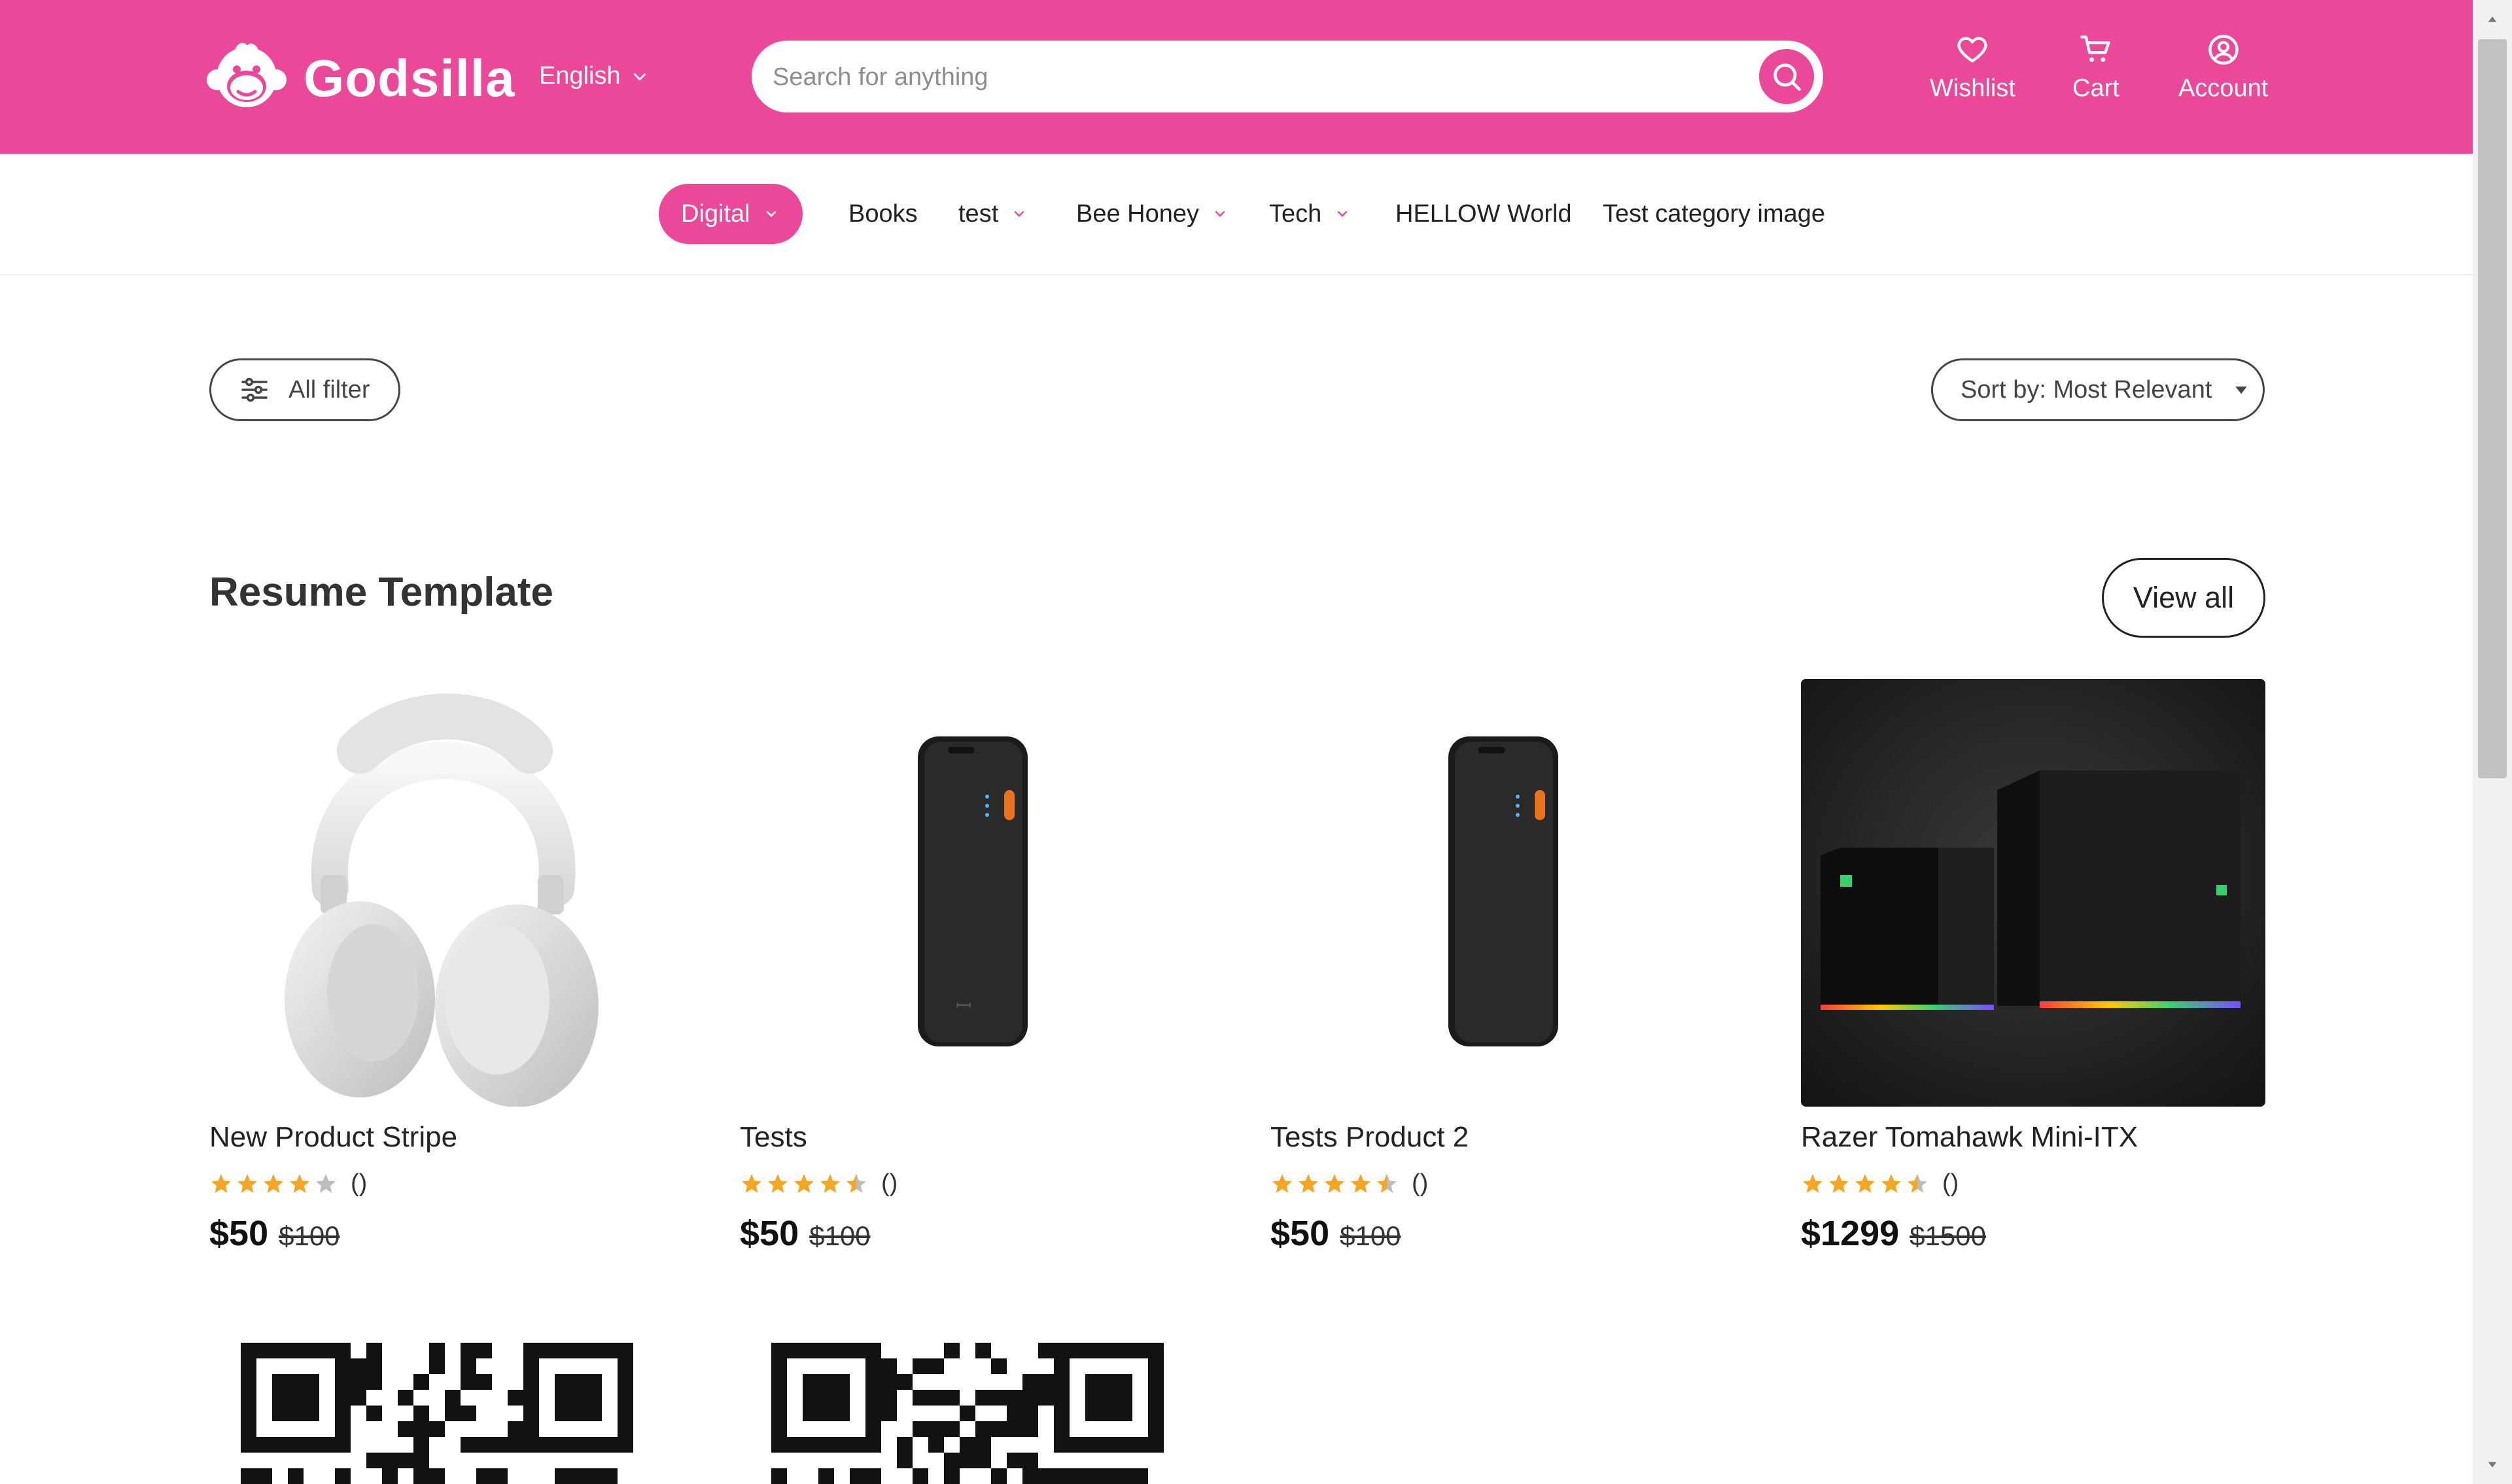  What do you see at coordinates (2223, 68) in the screenshot?
I see `account-link: Account` at bounding box center [2223, 68].